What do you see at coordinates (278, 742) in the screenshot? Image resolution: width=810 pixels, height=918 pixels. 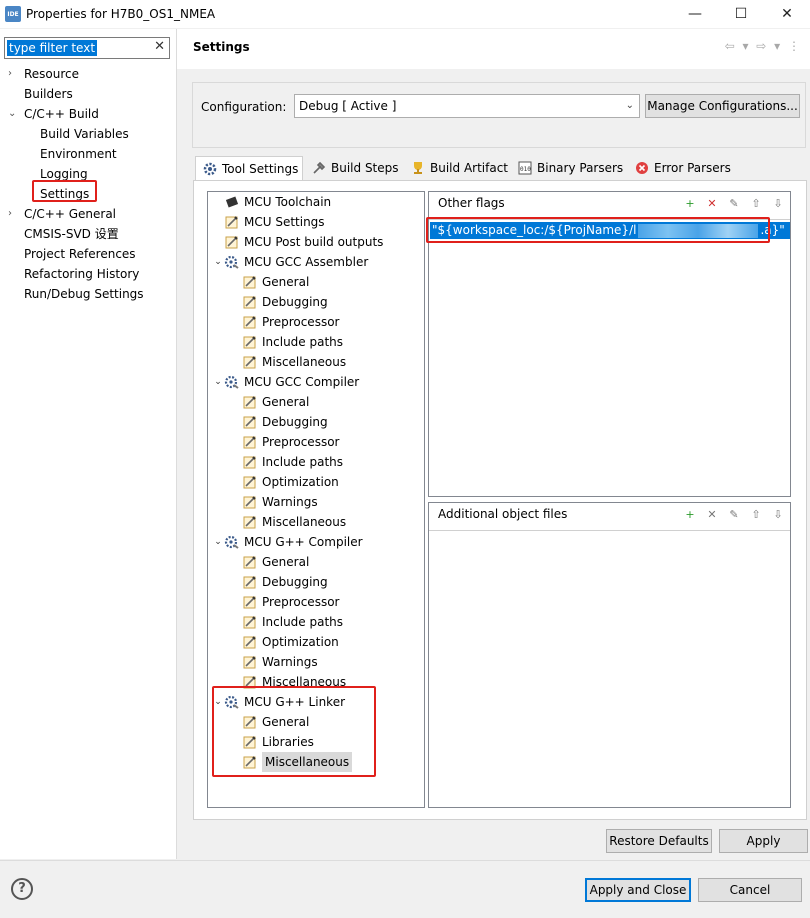 I see `tree-item: Libraries` at bounding box center [278, 742].